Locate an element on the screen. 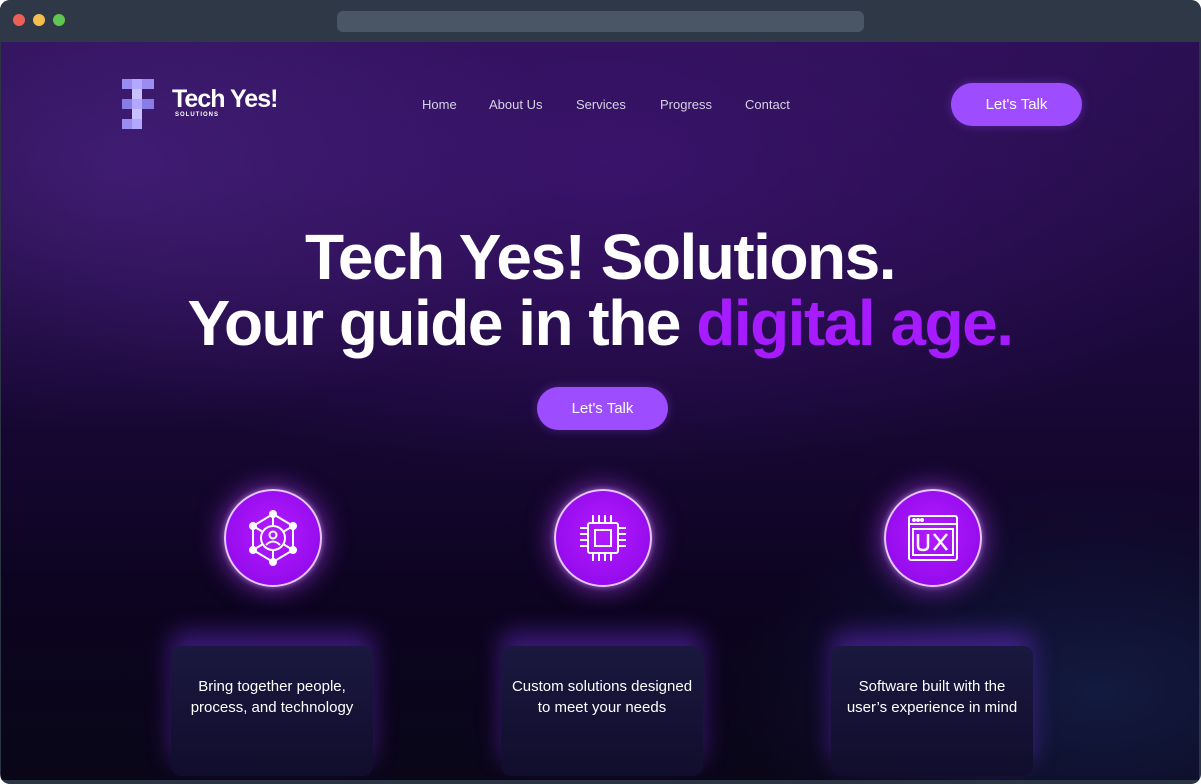 The image size is (1201, 784). brand-logo: Tech Yes! SOLUTIONS is located at coordinates (202, 104).